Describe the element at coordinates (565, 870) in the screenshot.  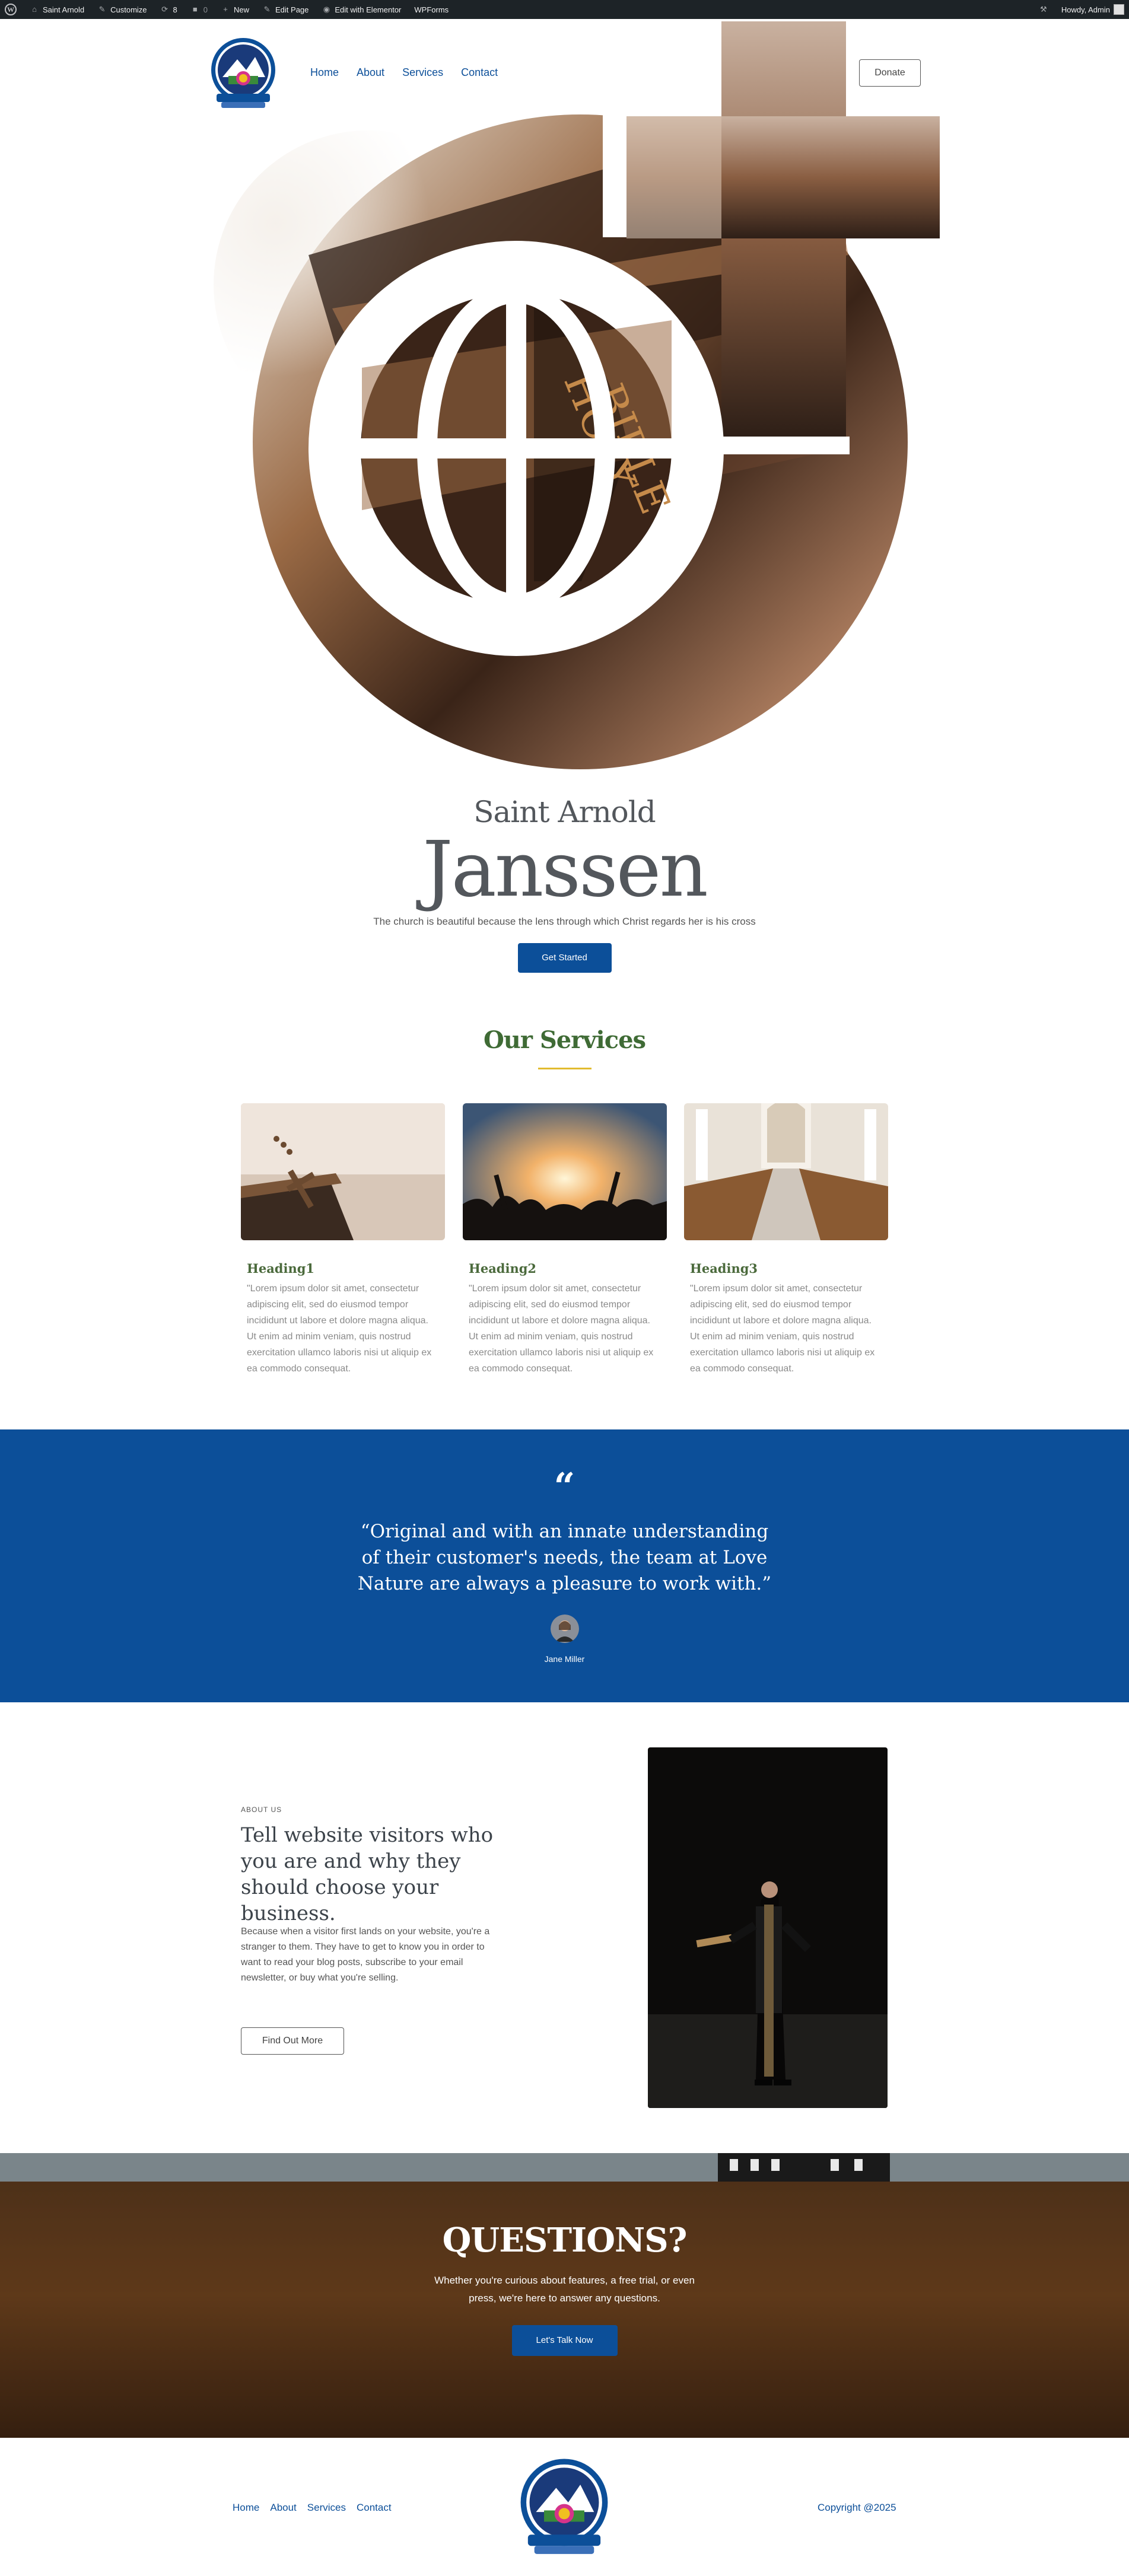
I see `hero-title: Janssen` at that location.